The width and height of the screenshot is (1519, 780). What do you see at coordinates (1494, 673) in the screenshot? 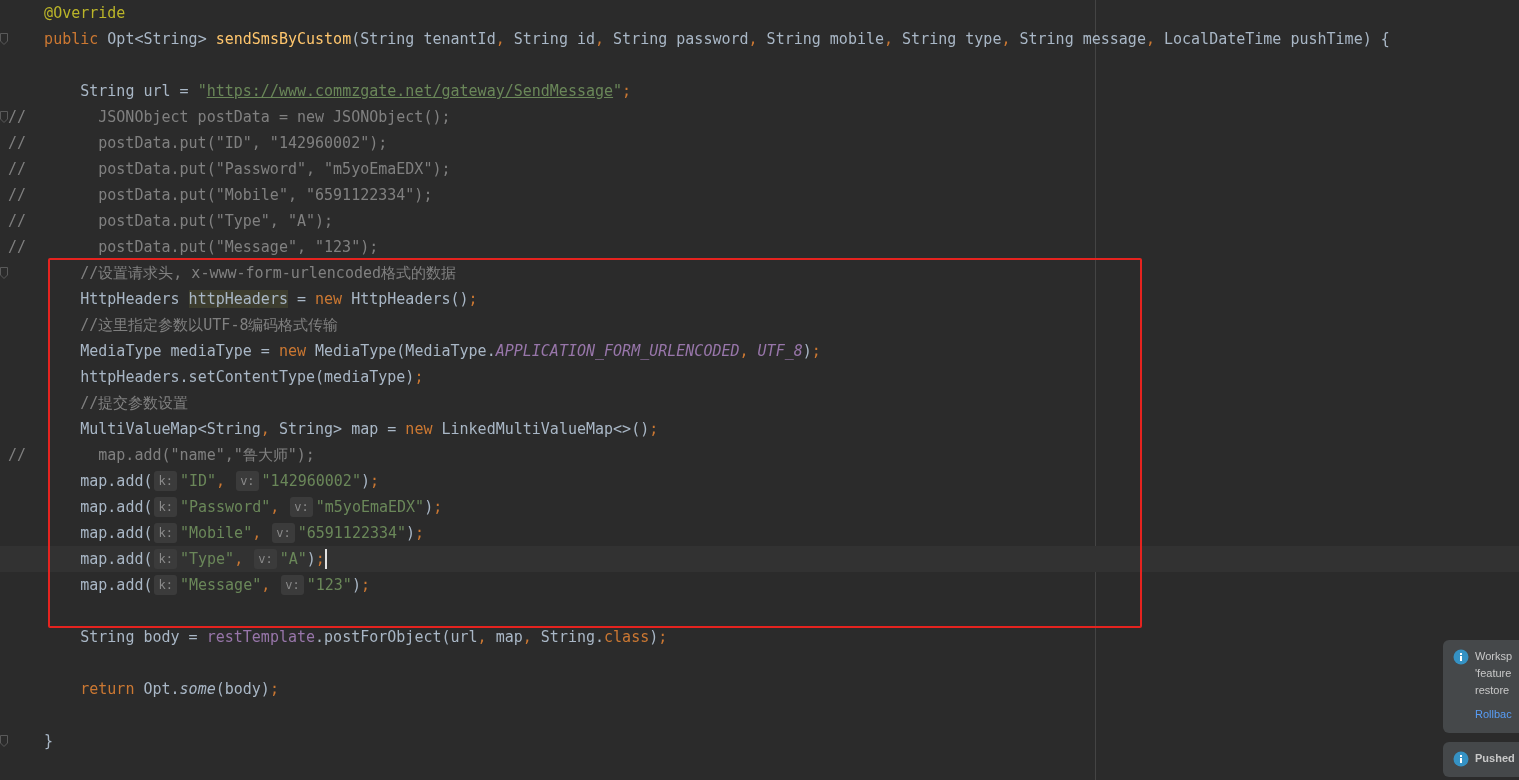
I see `notification-text: 'feature` at bounding box center [1494, 673].